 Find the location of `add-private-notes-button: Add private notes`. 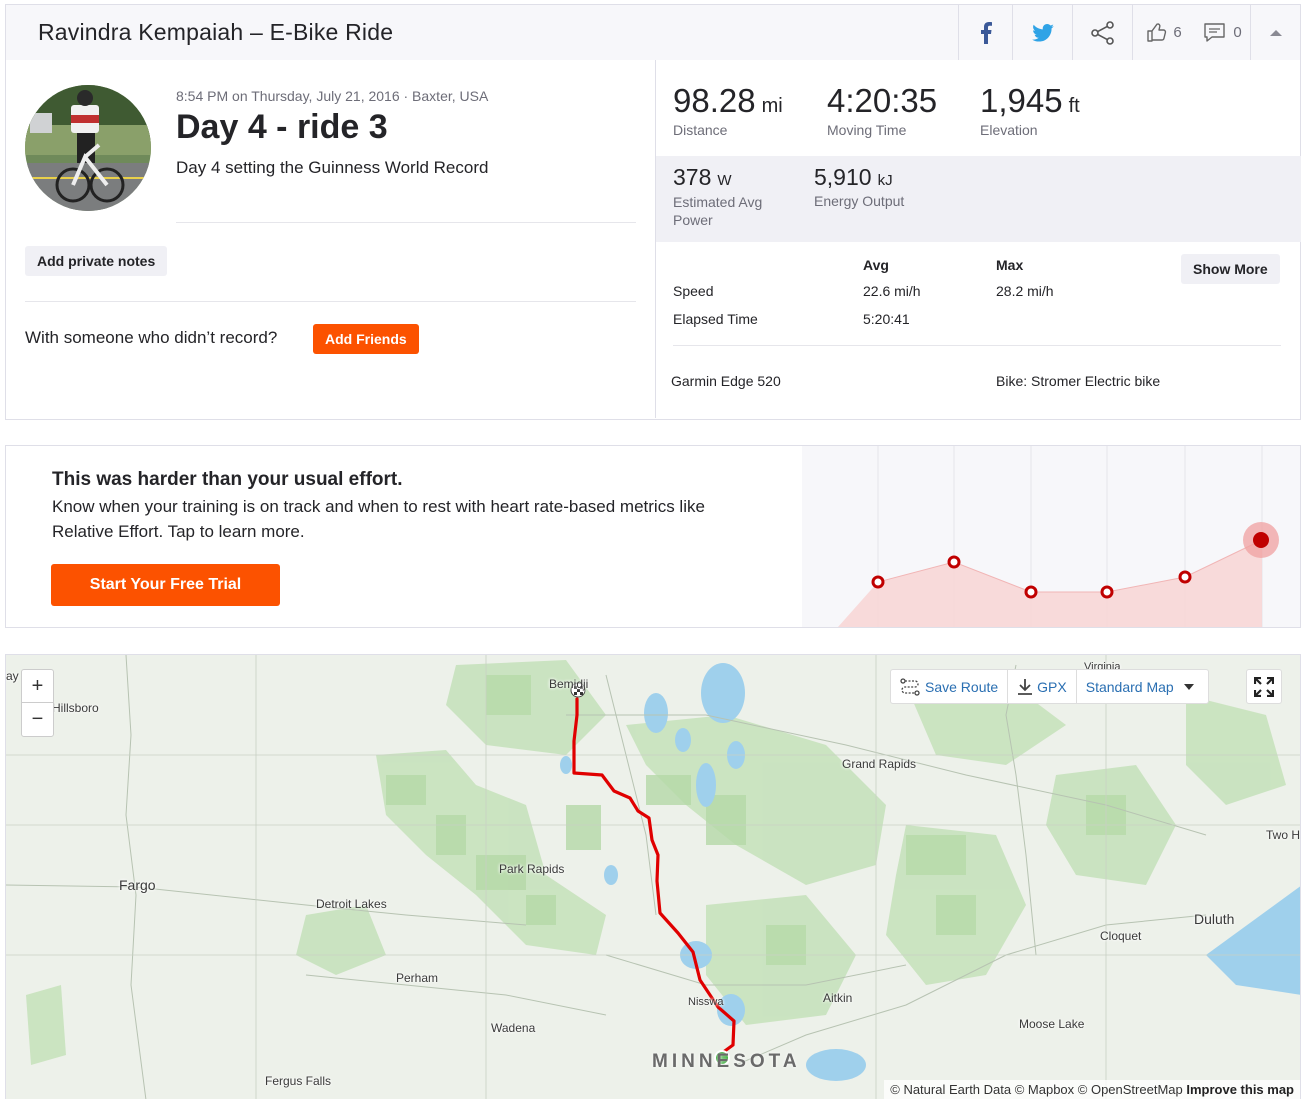

add-private-notes-button: Add private notes is located at coordinates (96, 261).